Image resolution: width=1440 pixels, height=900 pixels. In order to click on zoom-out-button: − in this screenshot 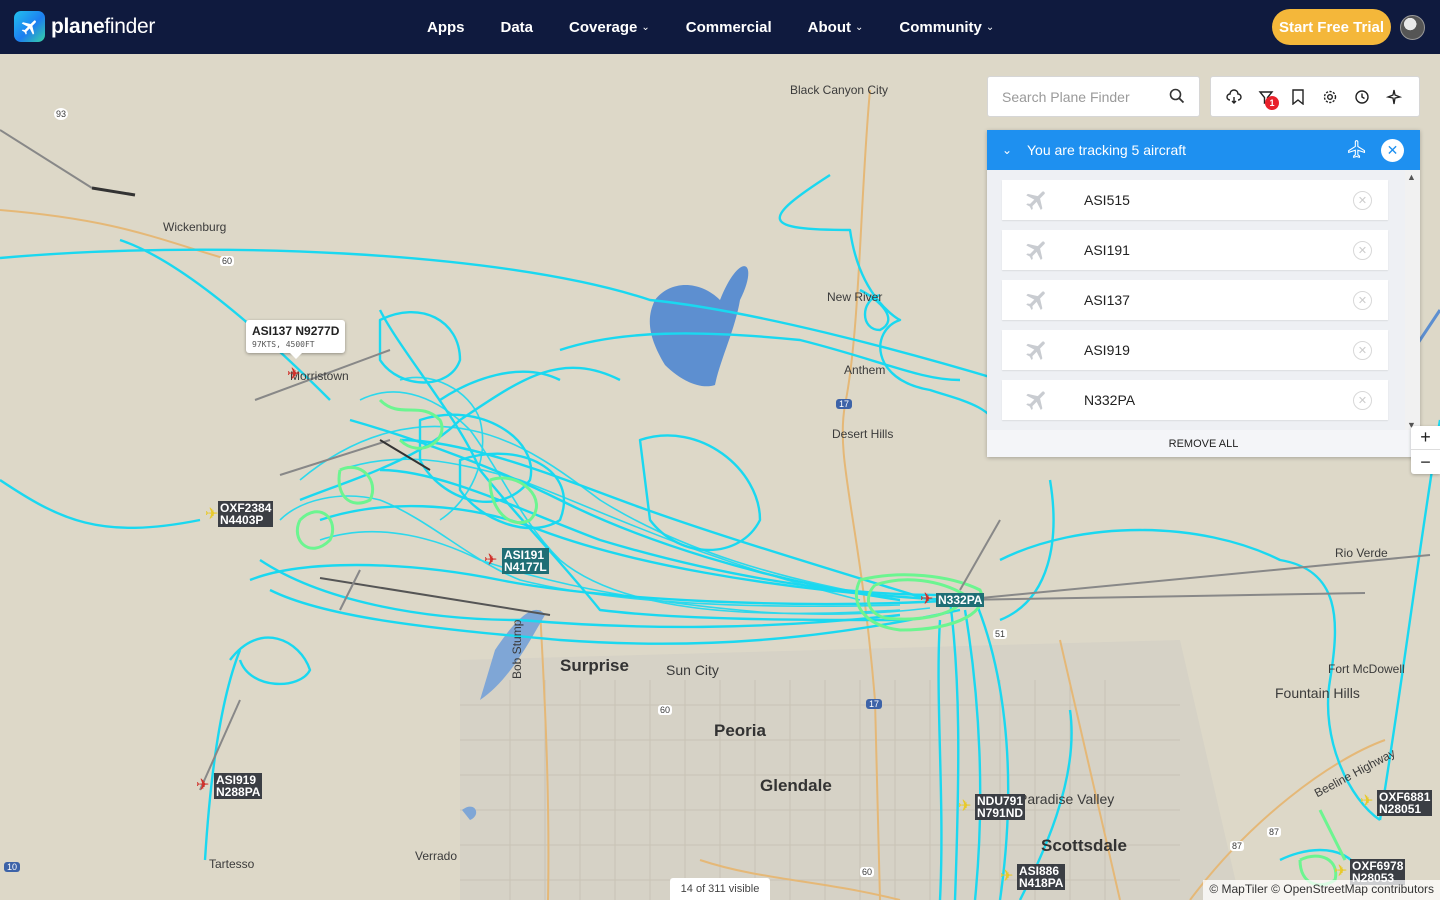, I will do `click(1425, 462)`.